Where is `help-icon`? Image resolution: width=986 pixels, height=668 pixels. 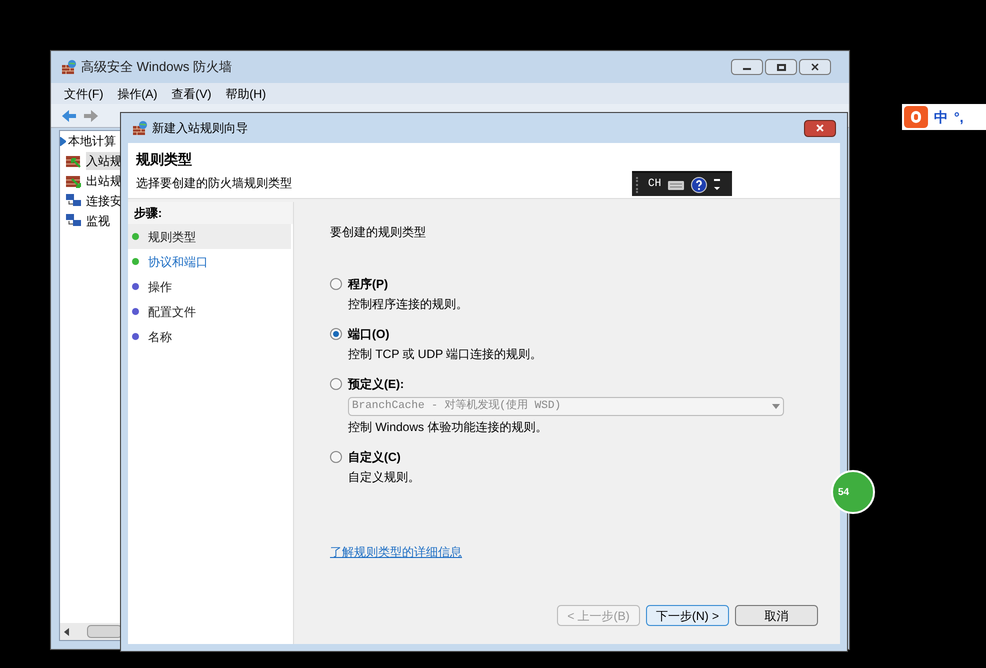
help-icon is located at coordinates (699, 184).